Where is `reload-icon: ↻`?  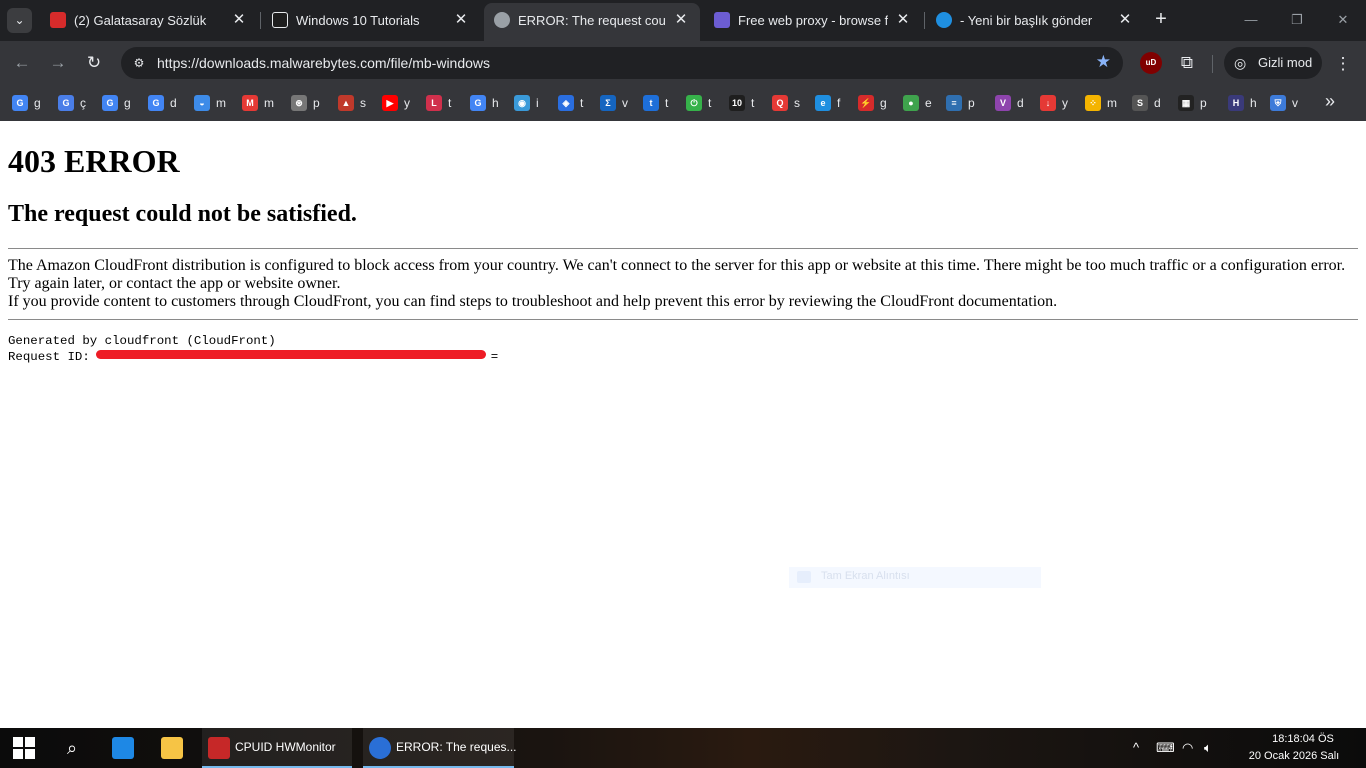 reload-icon: ↻ is located at coordinates (94, 62).